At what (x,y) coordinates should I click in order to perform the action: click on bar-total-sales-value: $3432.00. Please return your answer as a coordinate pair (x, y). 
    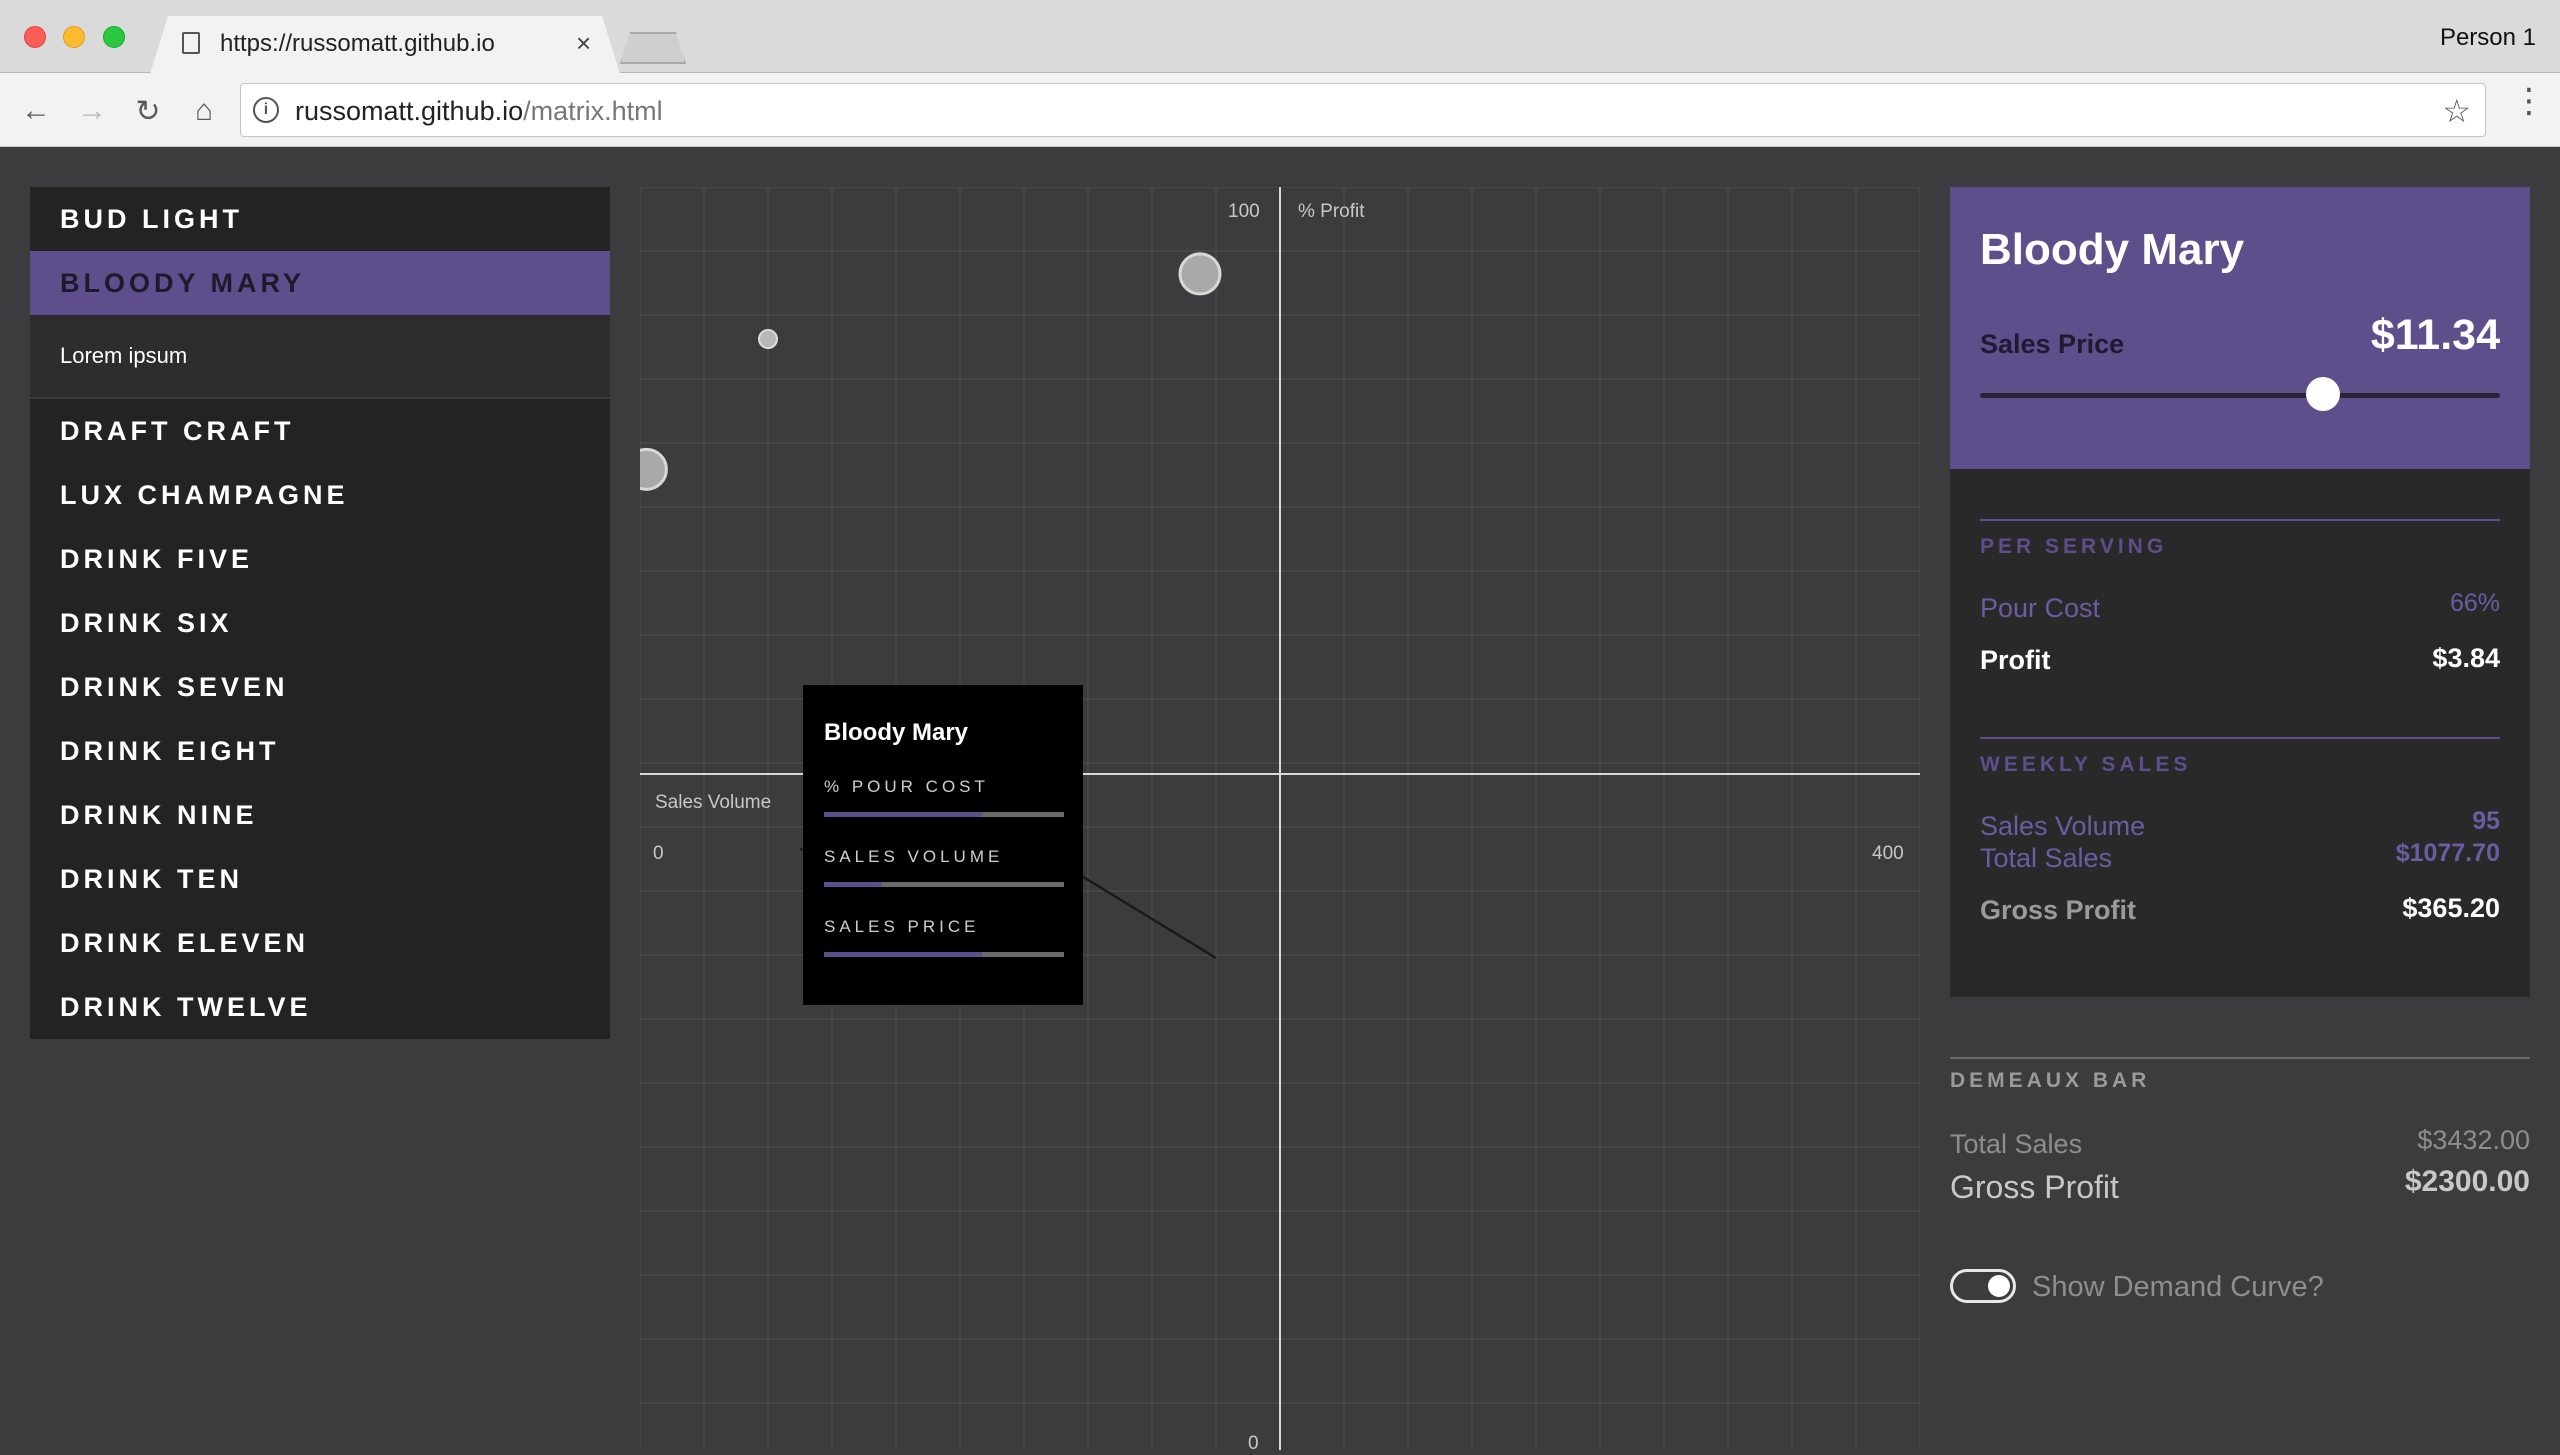
    Looking at the image, I should click on (2473, 1140).